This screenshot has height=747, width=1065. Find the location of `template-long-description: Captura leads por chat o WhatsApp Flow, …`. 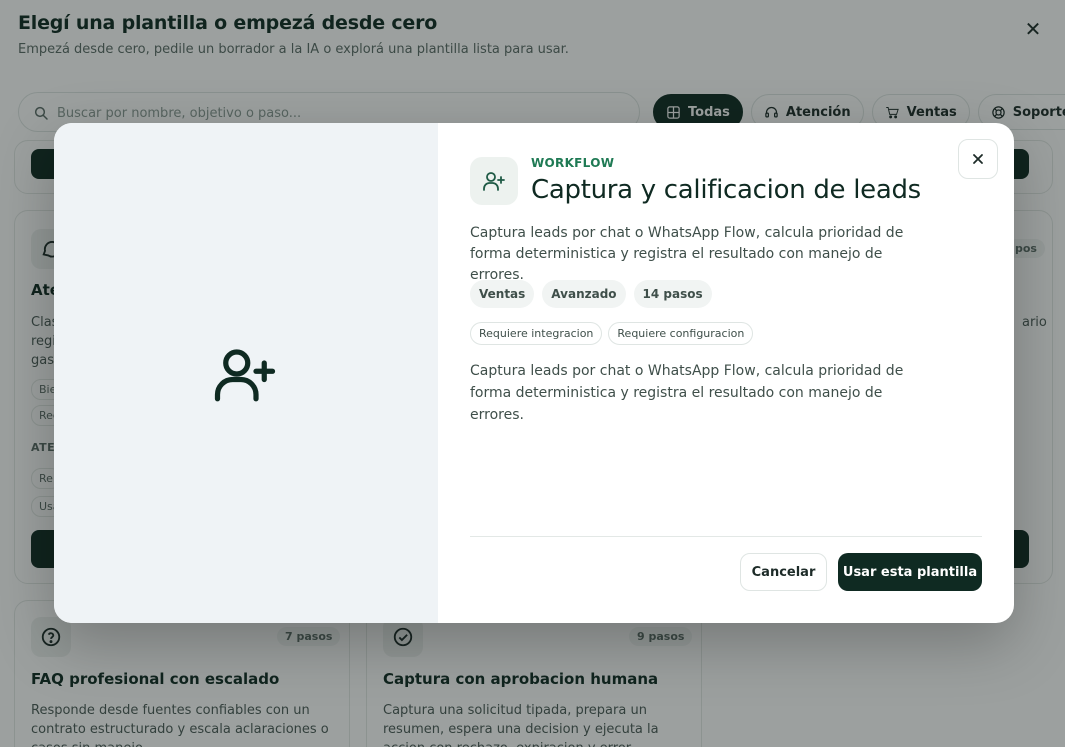

template-long-description: Captura leads por chat o WhatsApp Flow, … is located at coordinates (687, 393).